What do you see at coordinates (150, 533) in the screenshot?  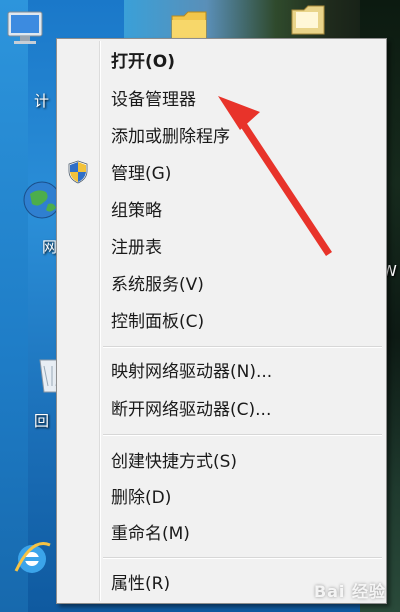 I see `menu-item-label: 重命名(M)` at bounding box center [150, 533].